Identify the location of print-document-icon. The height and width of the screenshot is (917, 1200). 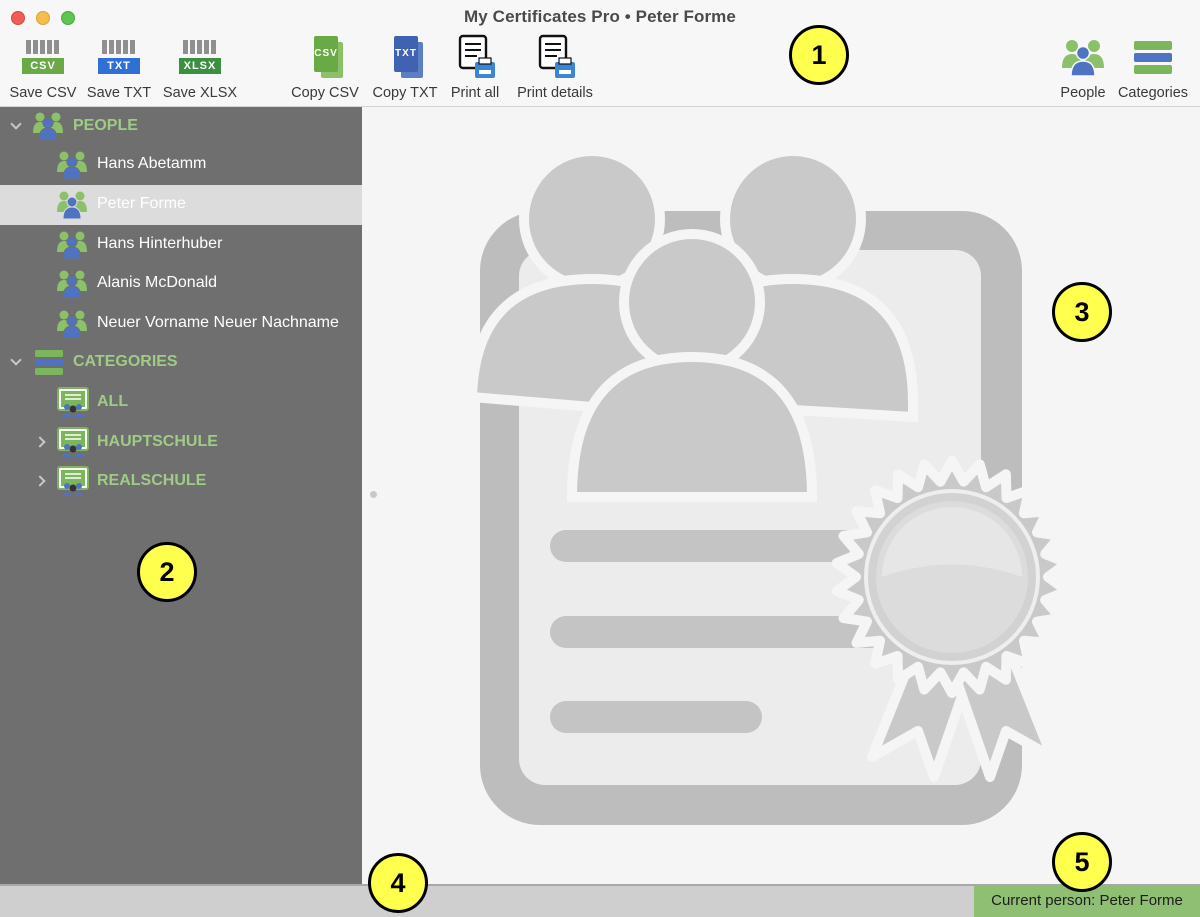
(475, 58).